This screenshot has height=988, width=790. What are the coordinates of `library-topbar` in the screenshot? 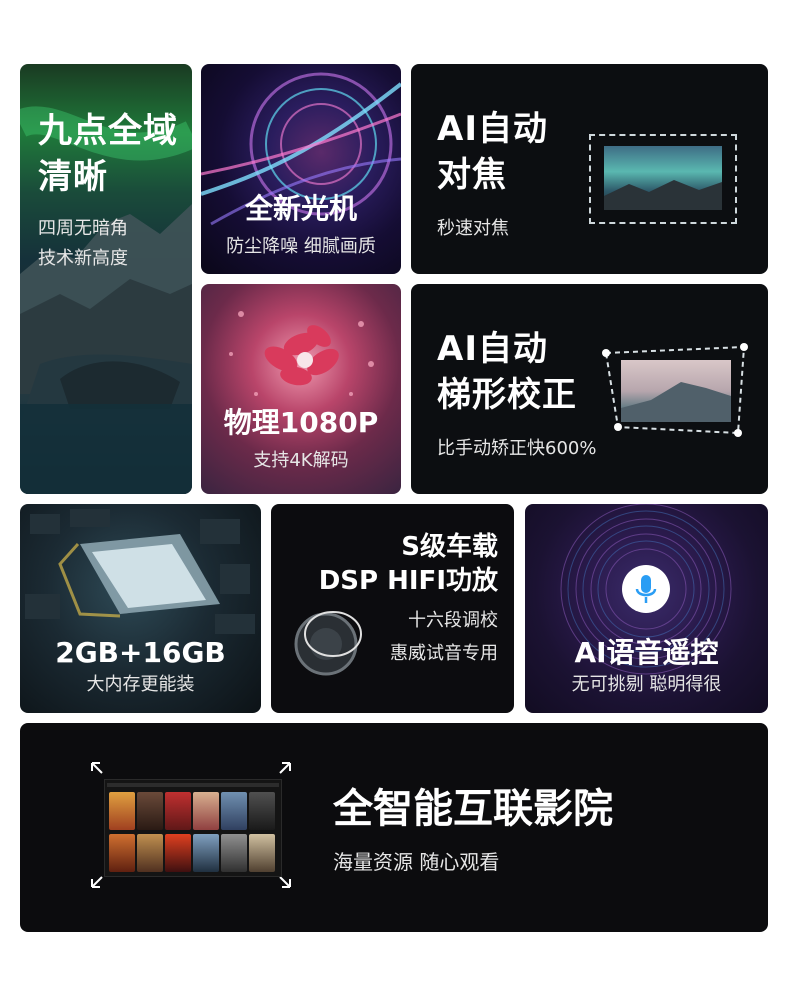 It's located at (193, 785).